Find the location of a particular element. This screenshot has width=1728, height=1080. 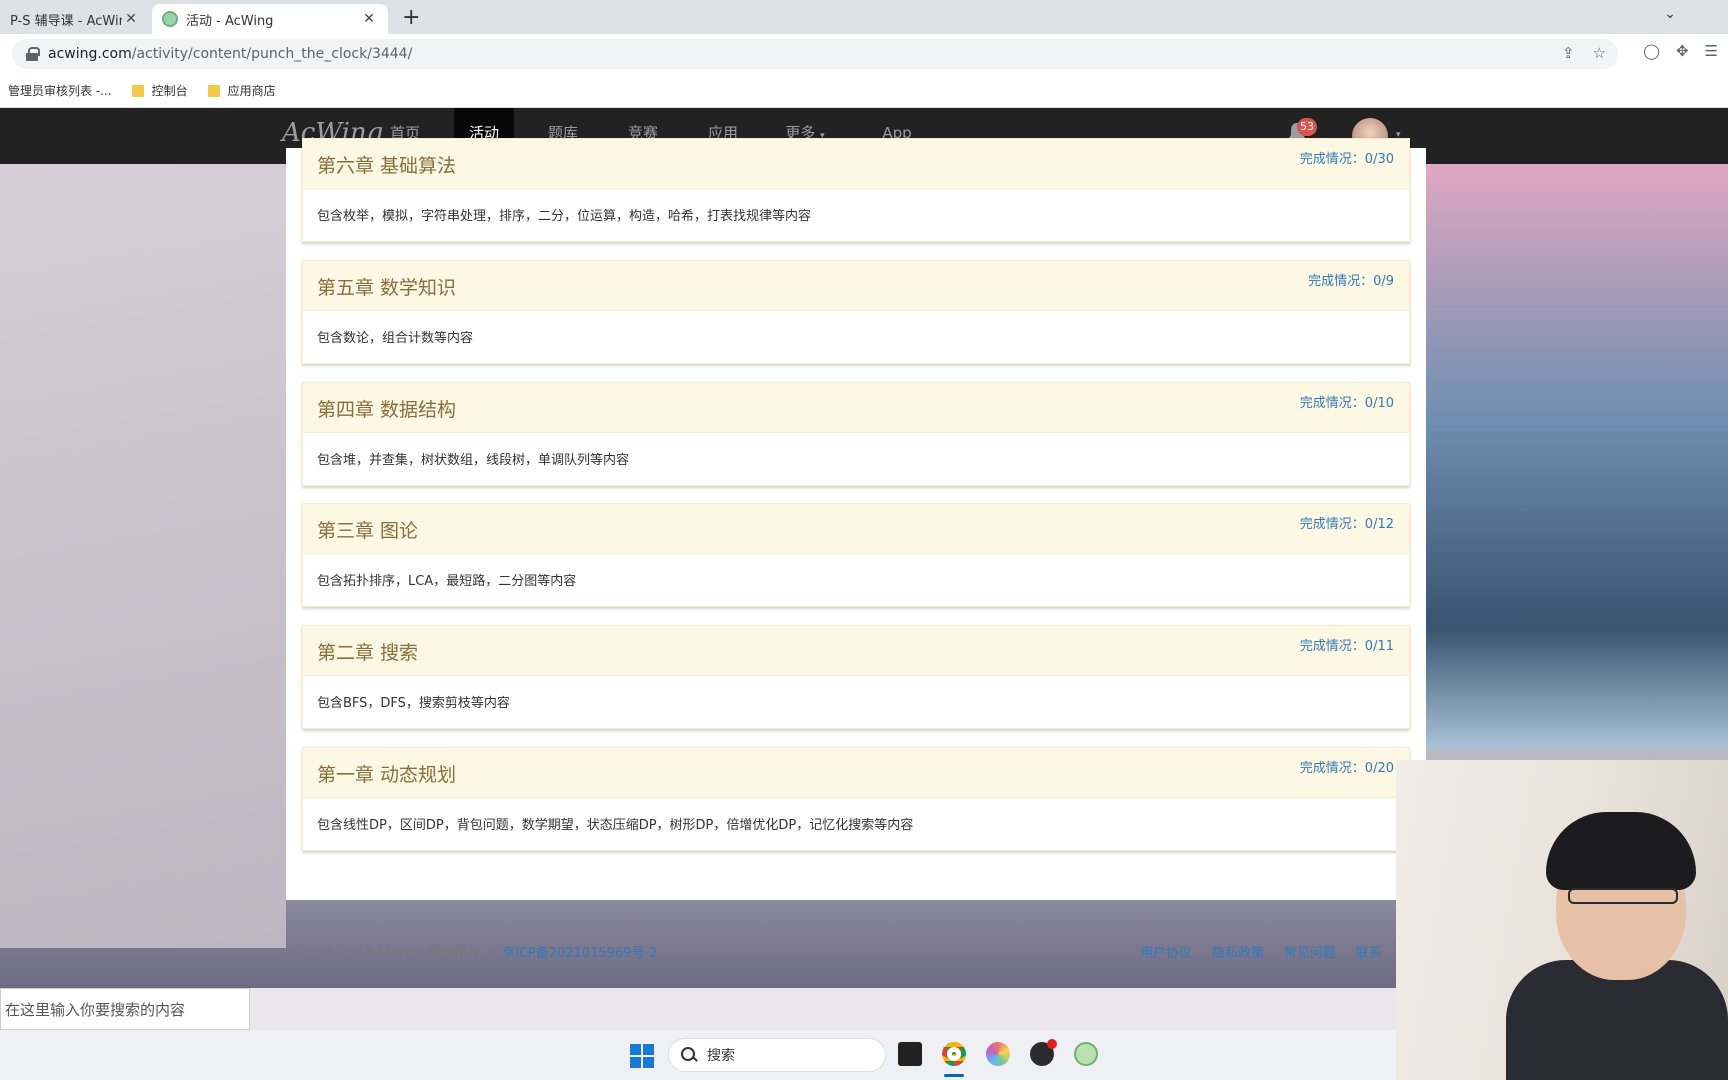

acwing-favicon-icon is located at coordinates (170, 19).